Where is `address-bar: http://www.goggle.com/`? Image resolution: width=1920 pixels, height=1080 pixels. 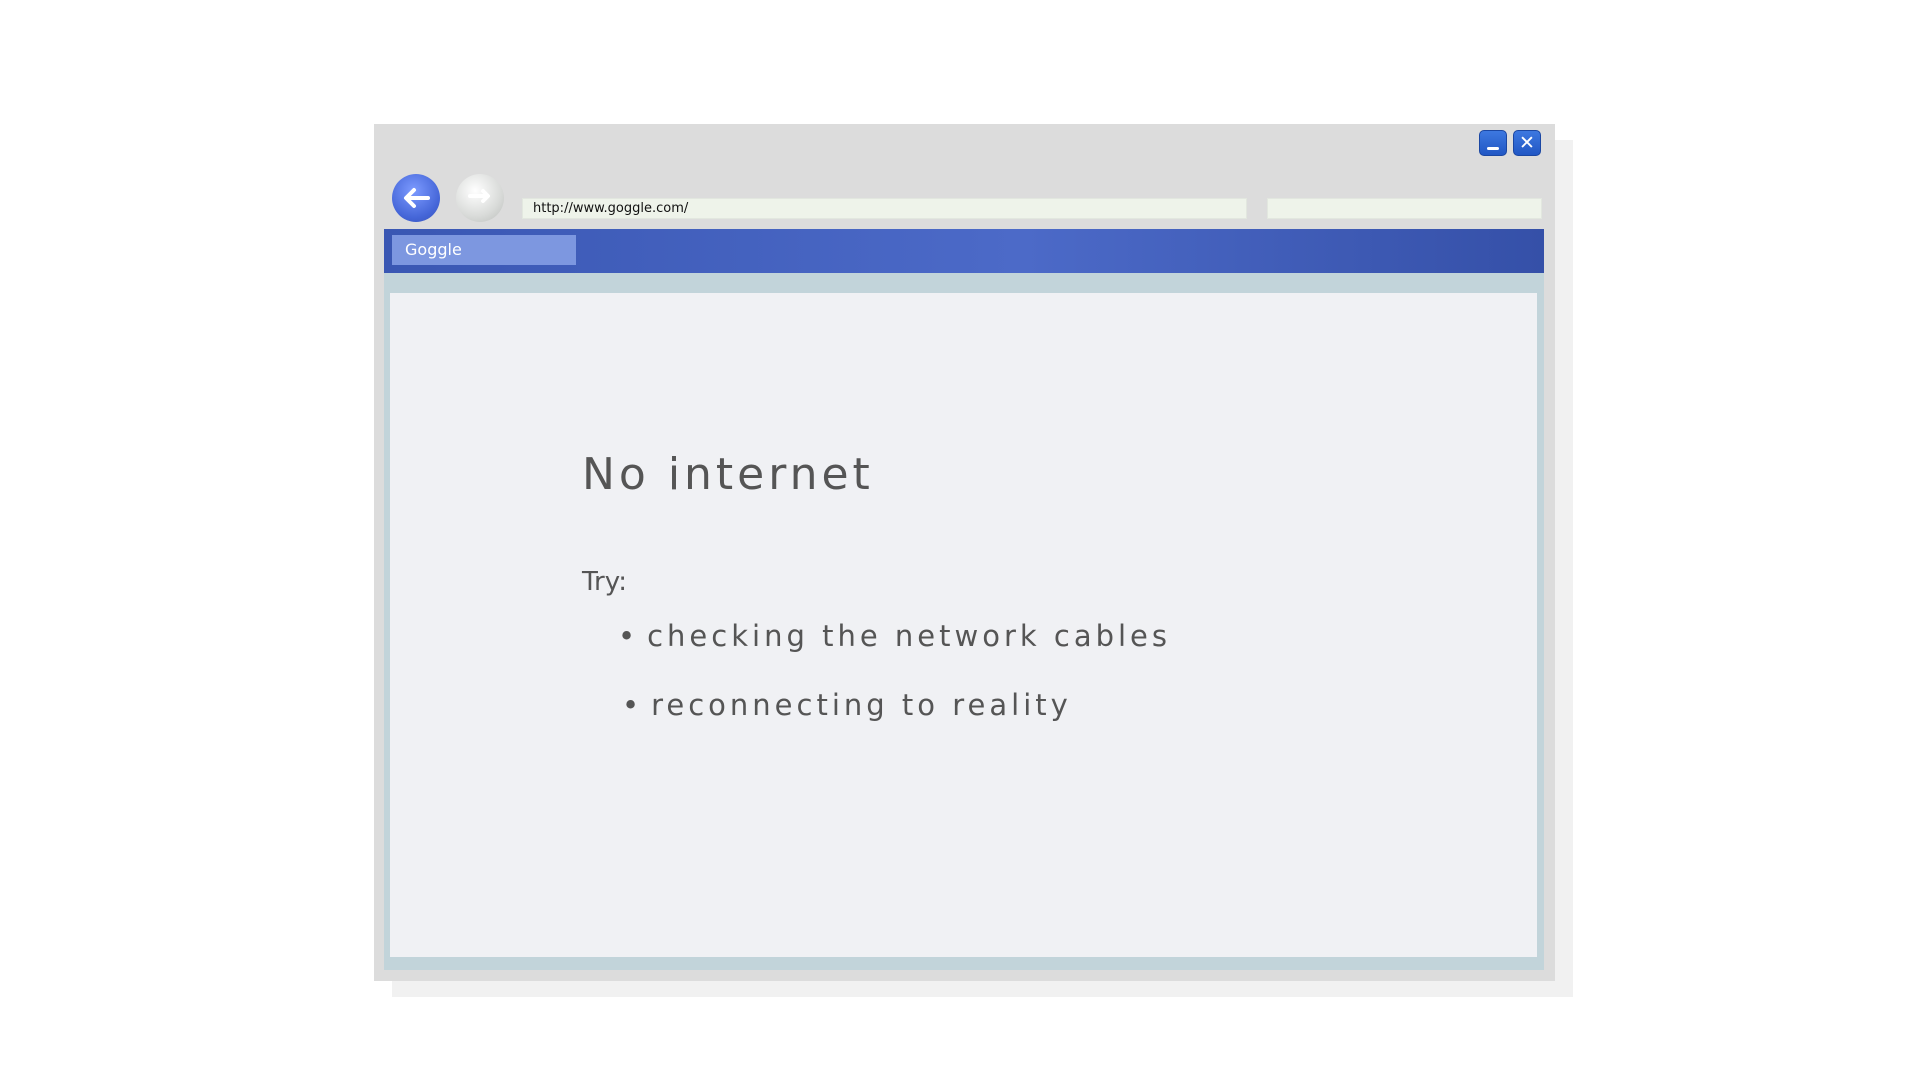 address-bar: http://www.goggle.com/ is located at coordinates (884, 208).